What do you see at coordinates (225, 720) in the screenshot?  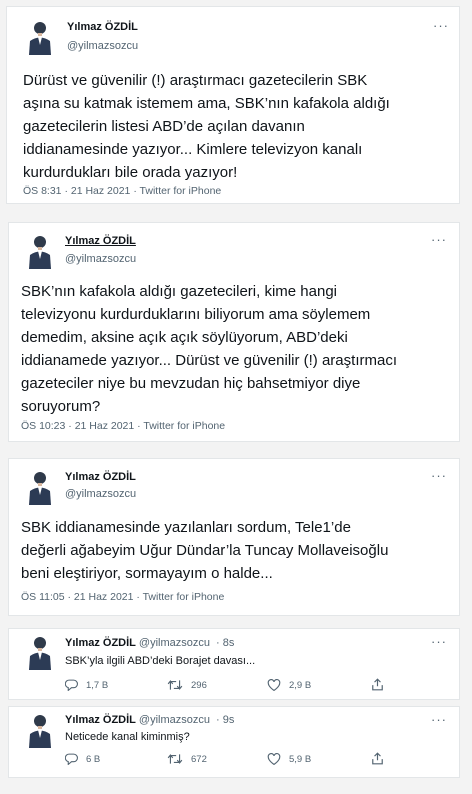 I see `reply-time: · 9s` at bounding box center [225, 720].